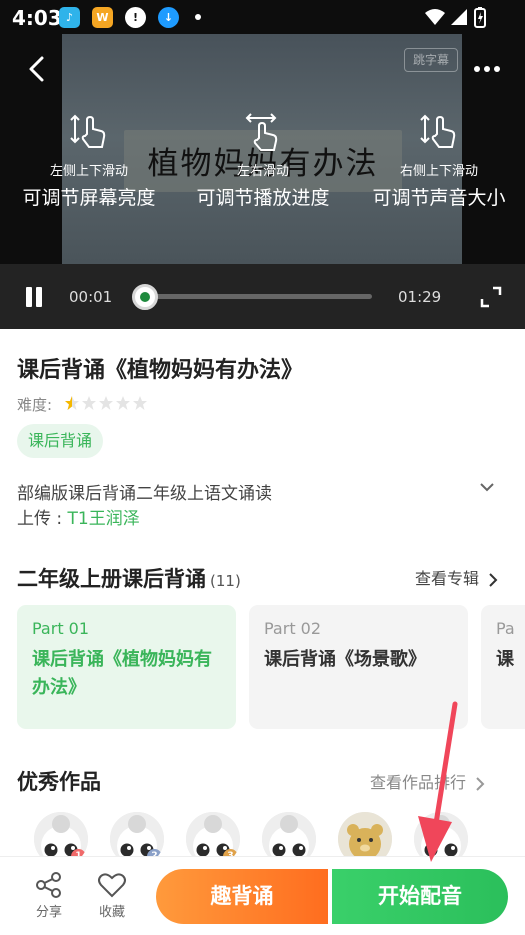  What do you see at coordinates (111, 912) in the screenshot?
I see `favorite-label: 收藏` at bounding box center [111, 912].